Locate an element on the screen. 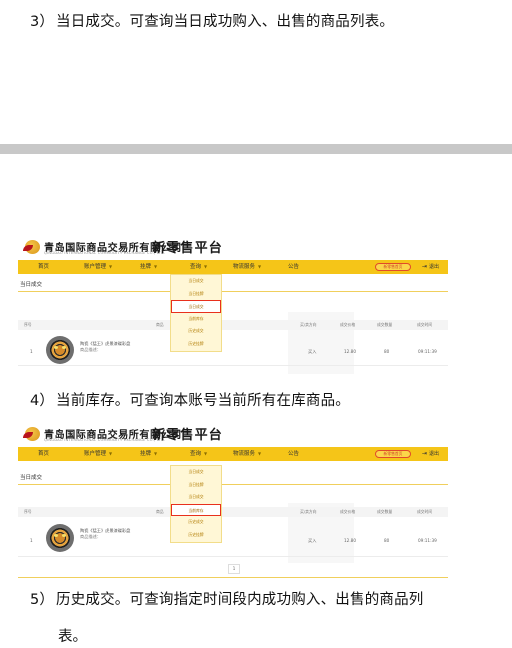  menu-item-current-stock: 当前库存 is located at coordinates (196, 319).